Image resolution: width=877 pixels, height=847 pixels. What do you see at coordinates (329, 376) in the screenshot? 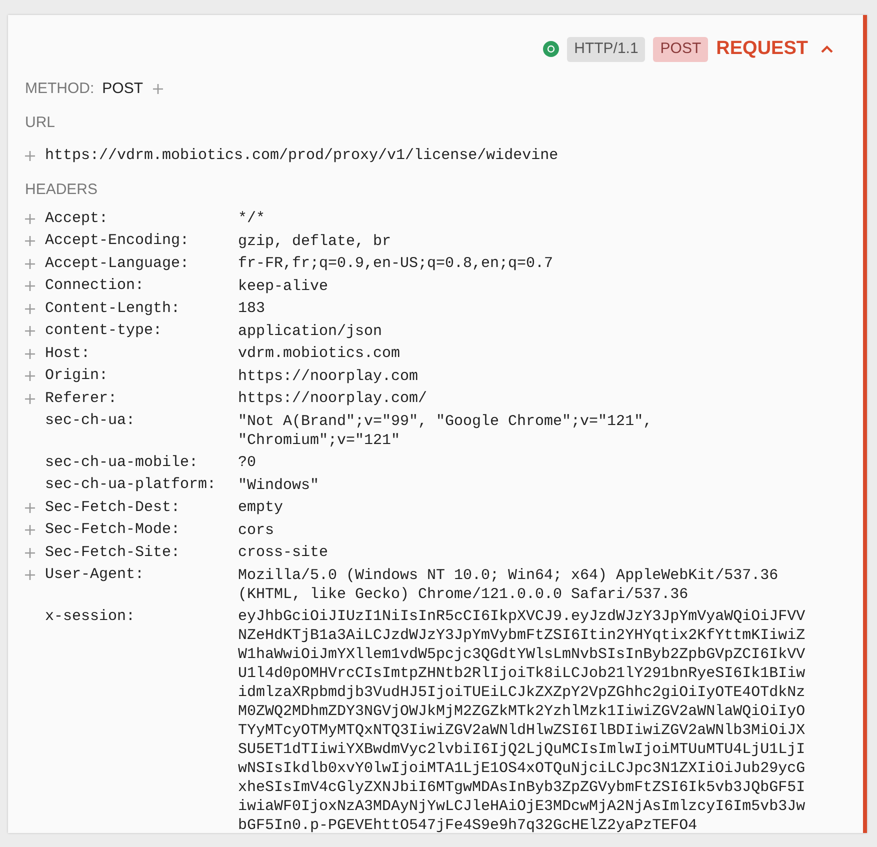
I see `header-value: https://noorplay.com` at bounding box center [329, 376].